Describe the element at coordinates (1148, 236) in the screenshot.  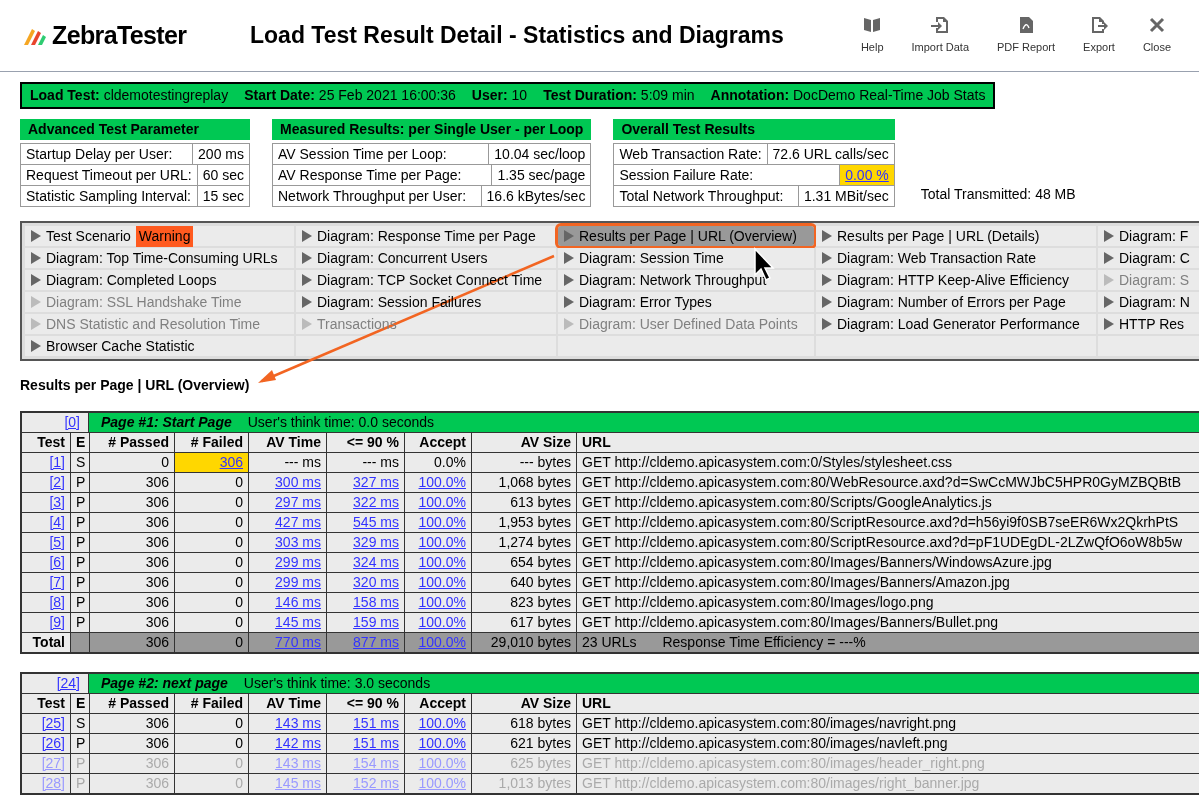
I see `nav-link: Diagram: F` at that location.